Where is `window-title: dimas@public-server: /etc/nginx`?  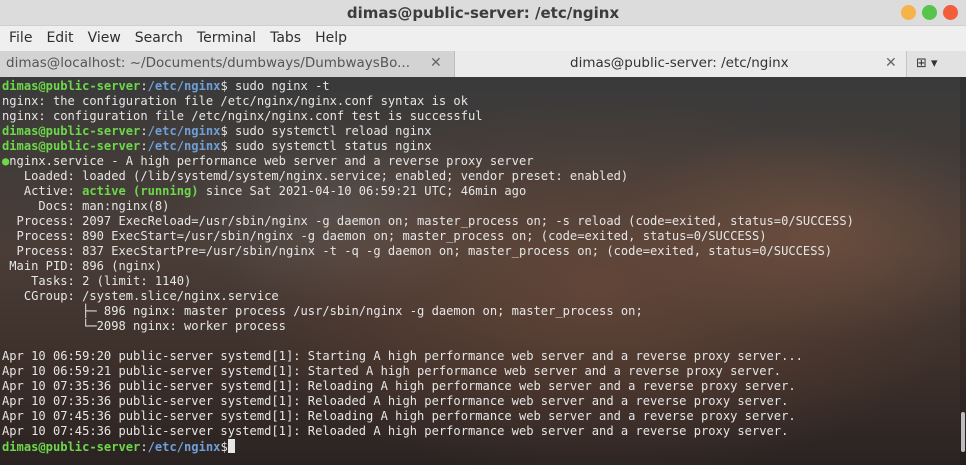 window-title: dimas@public-server: /etc/nginx is located at coordinates (483, 13).